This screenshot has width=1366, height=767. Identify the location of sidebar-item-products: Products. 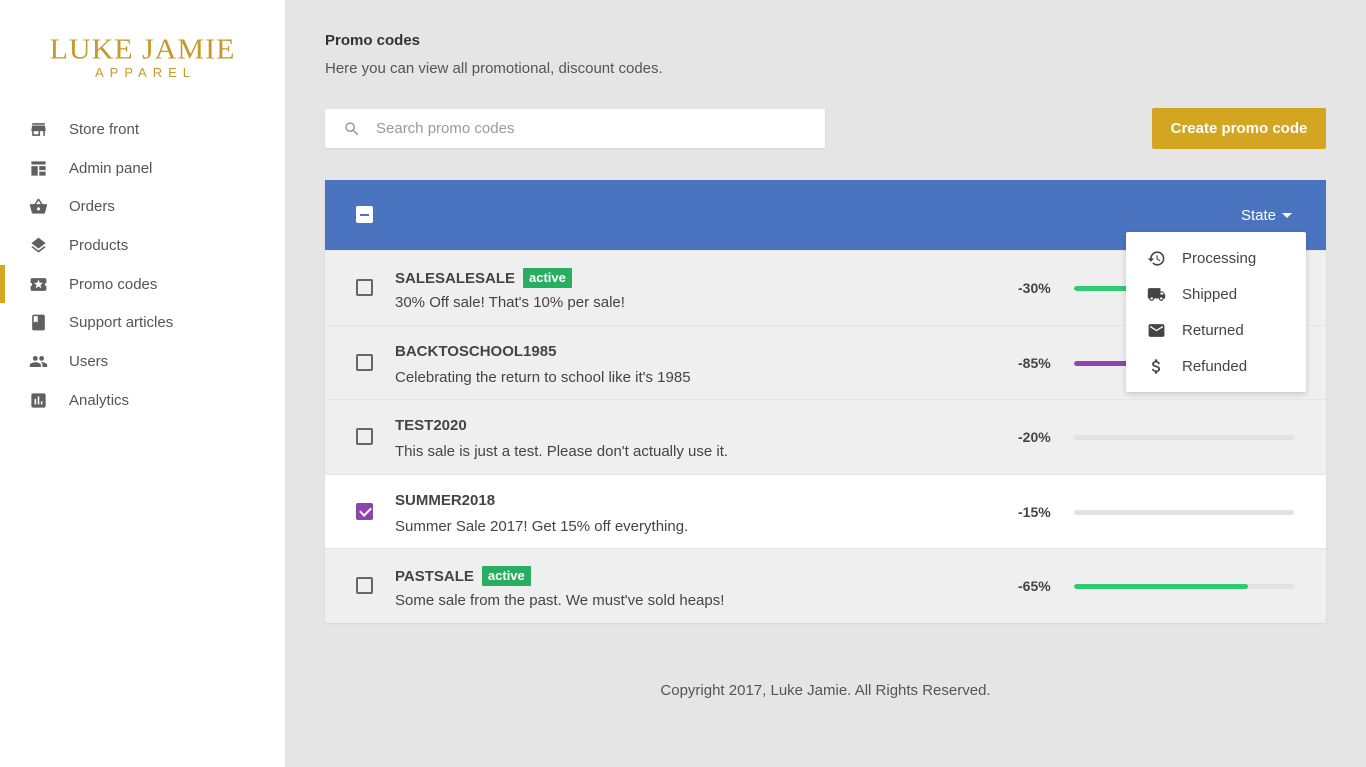
(142, 245).